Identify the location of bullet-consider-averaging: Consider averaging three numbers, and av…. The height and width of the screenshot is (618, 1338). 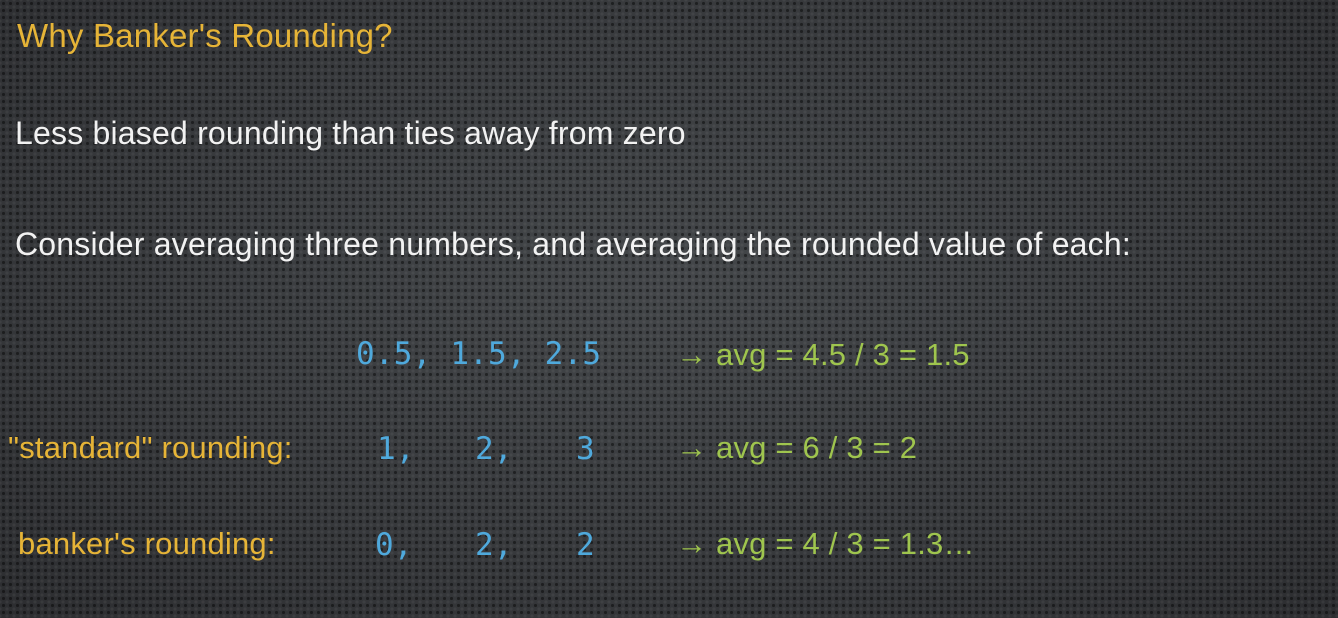
(573, 244).